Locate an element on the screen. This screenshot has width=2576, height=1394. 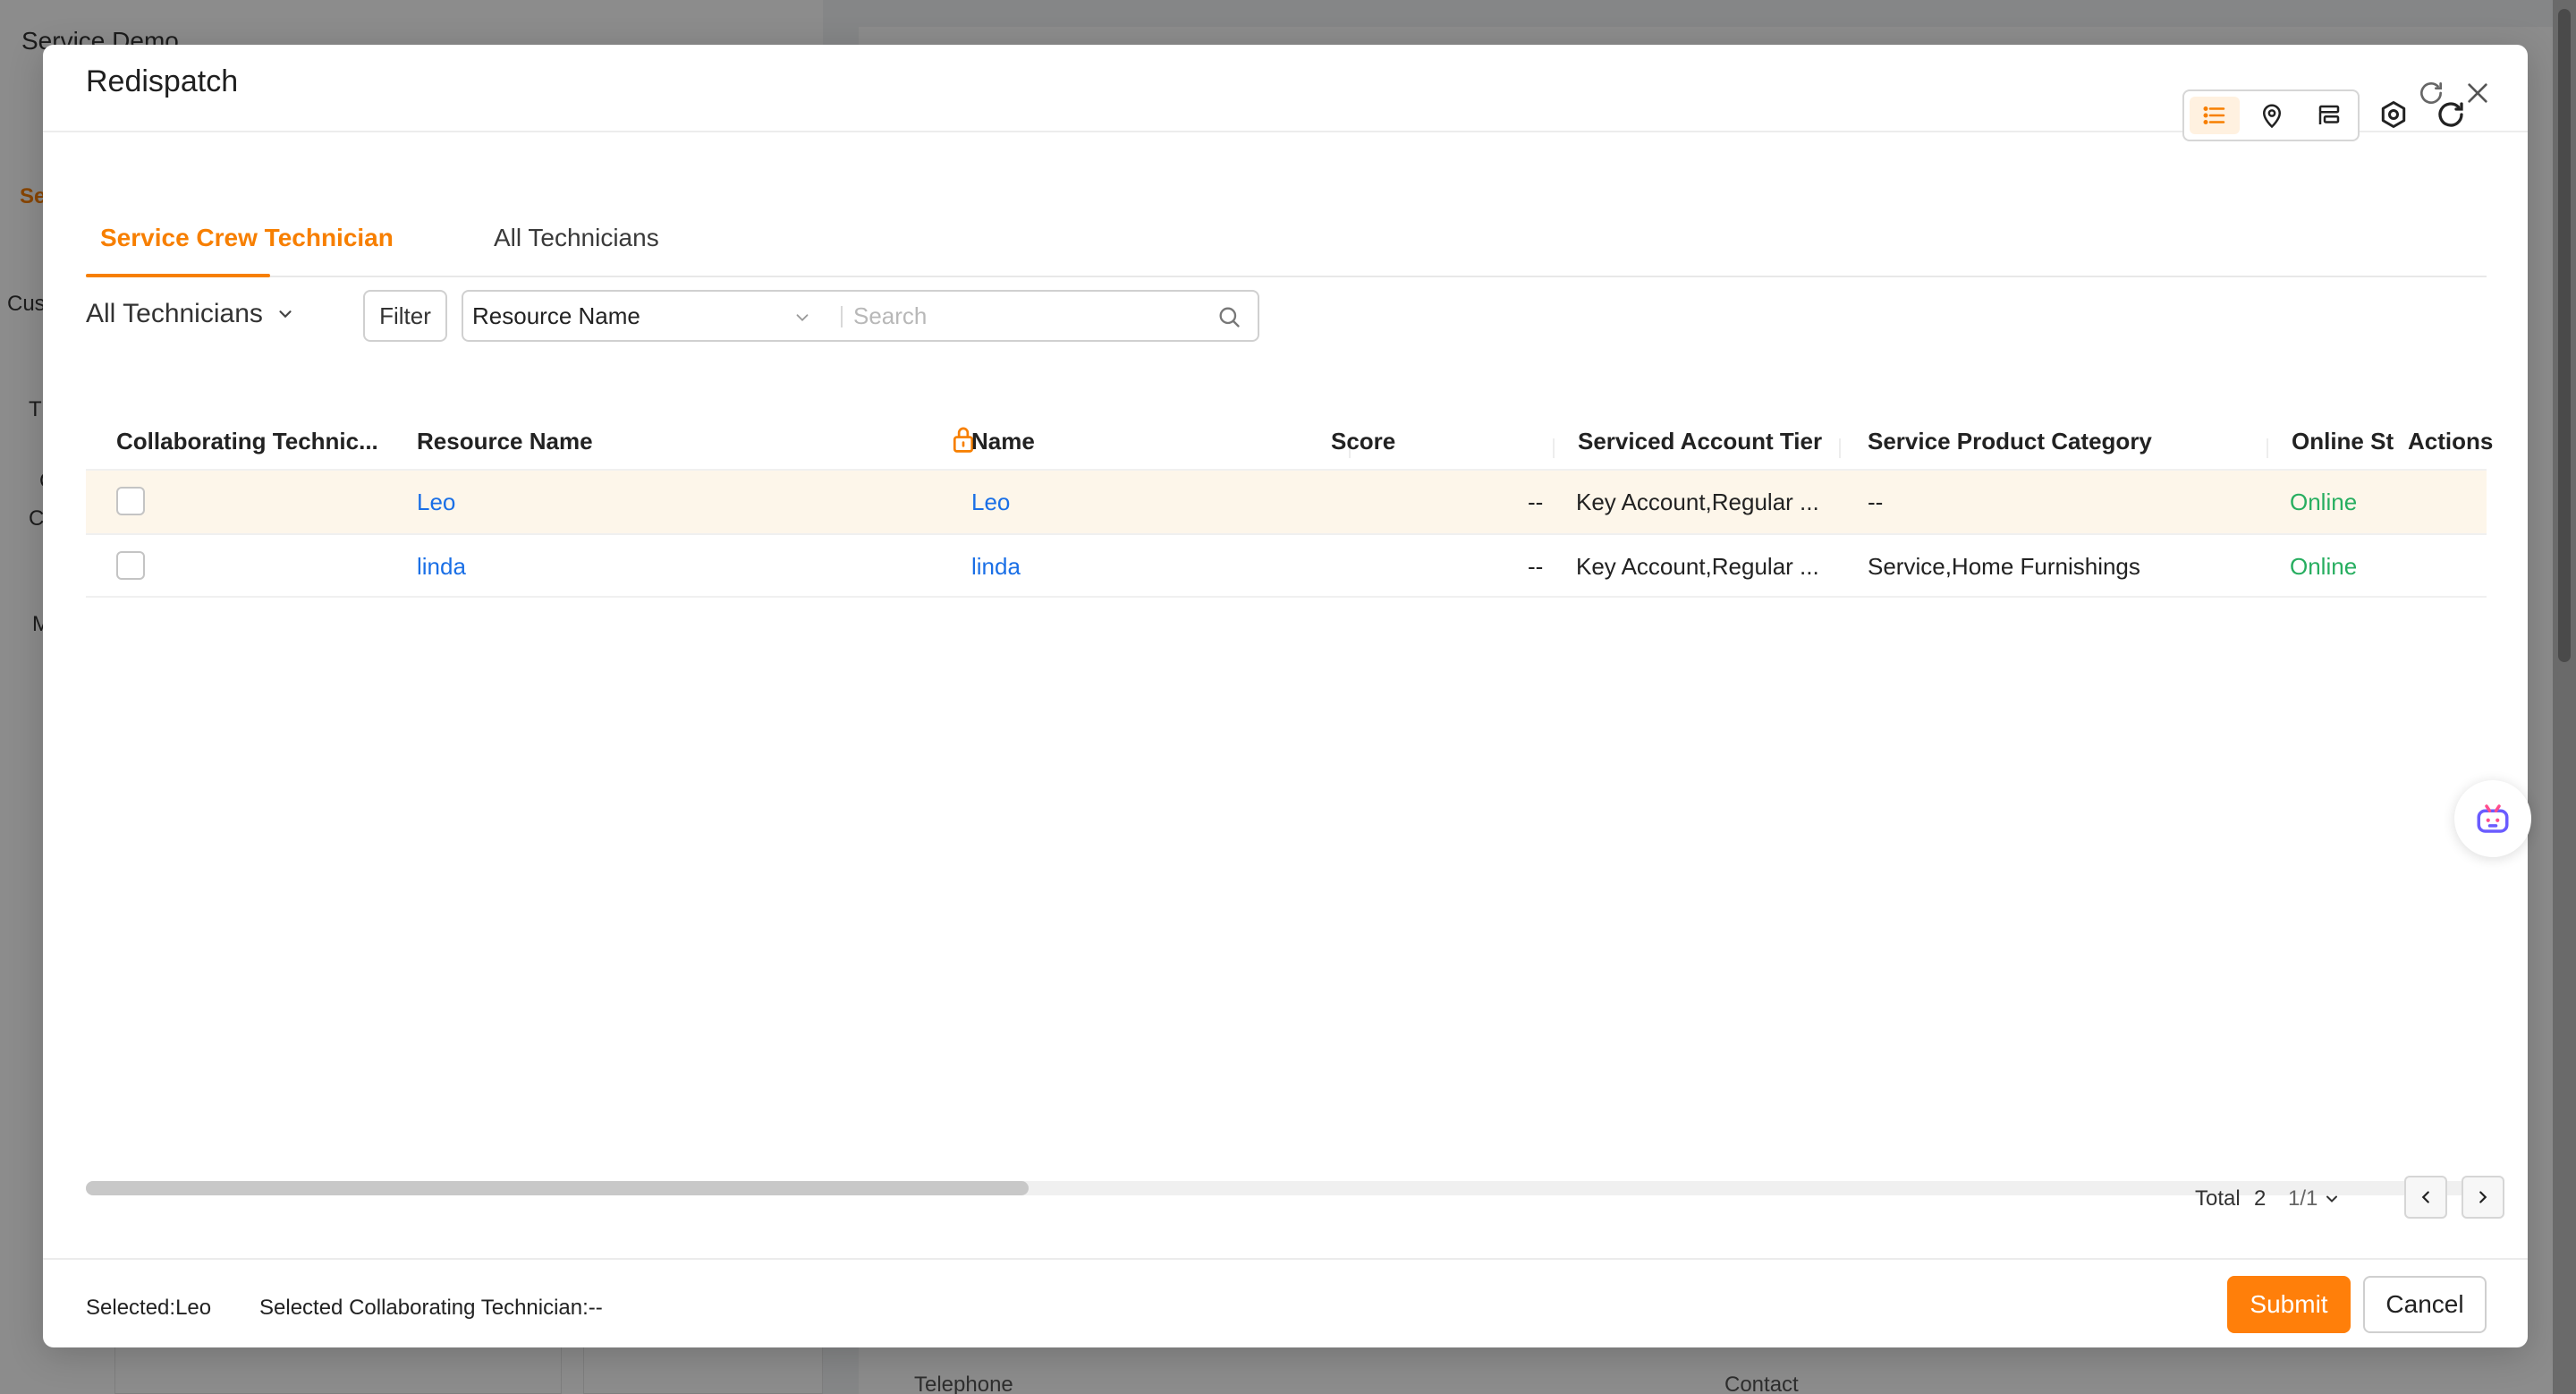
page-select: 1/1 is located at coordinates (2314, 1198).